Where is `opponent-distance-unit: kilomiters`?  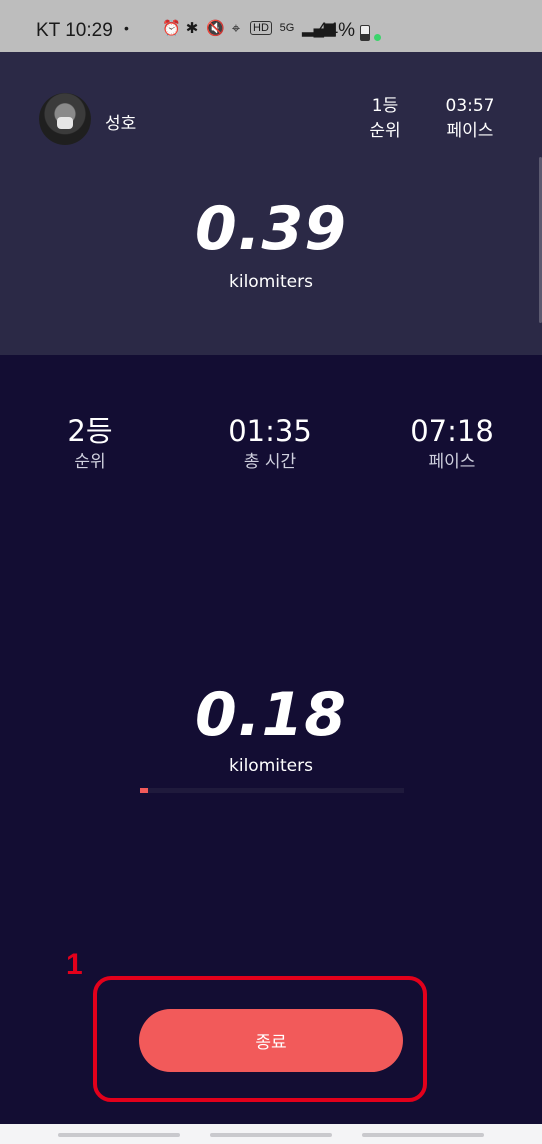 opponent-distance-unit: kilomiters is located at coordinates (271, 282).